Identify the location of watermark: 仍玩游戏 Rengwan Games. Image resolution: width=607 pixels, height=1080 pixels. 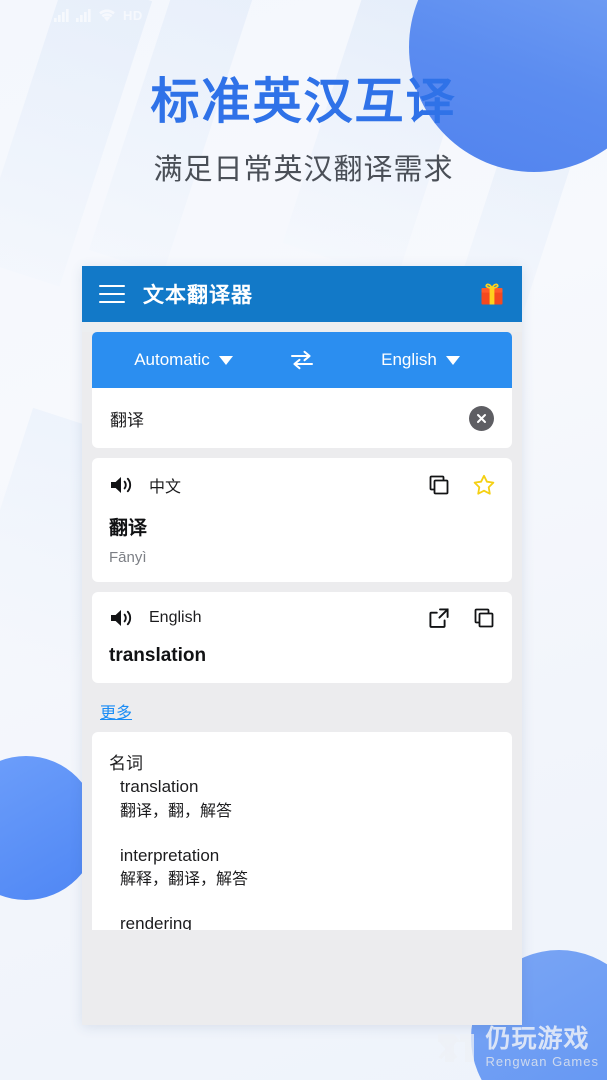
(516, 1047).